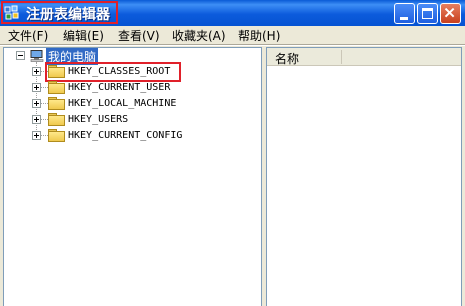 The image size is (465, 306). What do you see at coordinates (139, 35) in the screenshot?
I see `menu-view: 查看(V)` at bounding box center [139, 35].